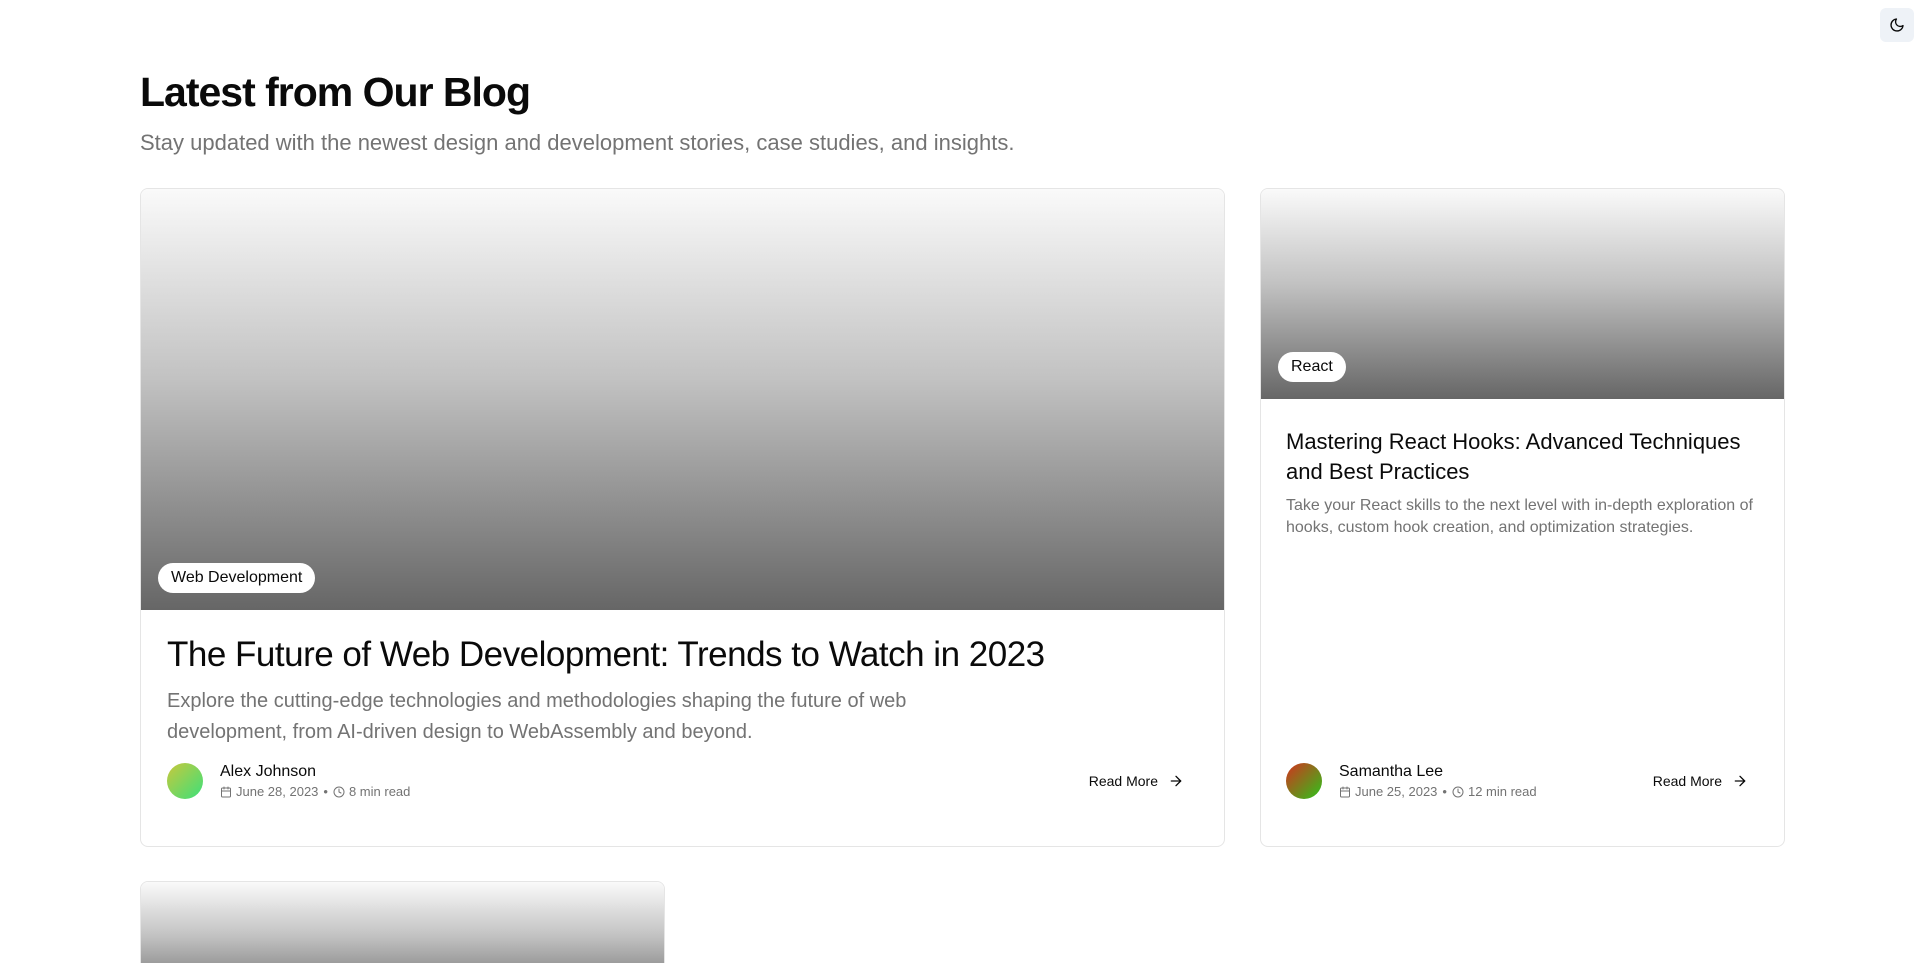 This screenshot has height=963, width=1919. Describe the element at coordinates (654, 781) in the screenshot. I see `author-info: Alex Johnson June 28, 2023 • 8 min read` at that location.